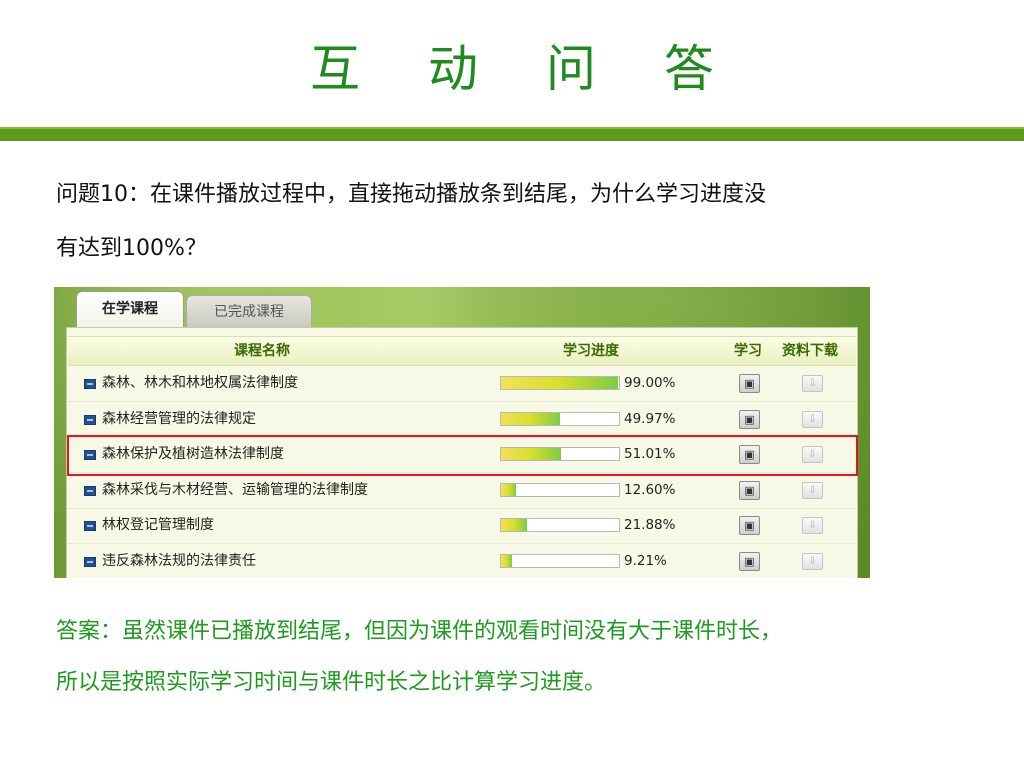  I want to click on course-name-link: 森林经营管理的法律规定, so click(179, 419).